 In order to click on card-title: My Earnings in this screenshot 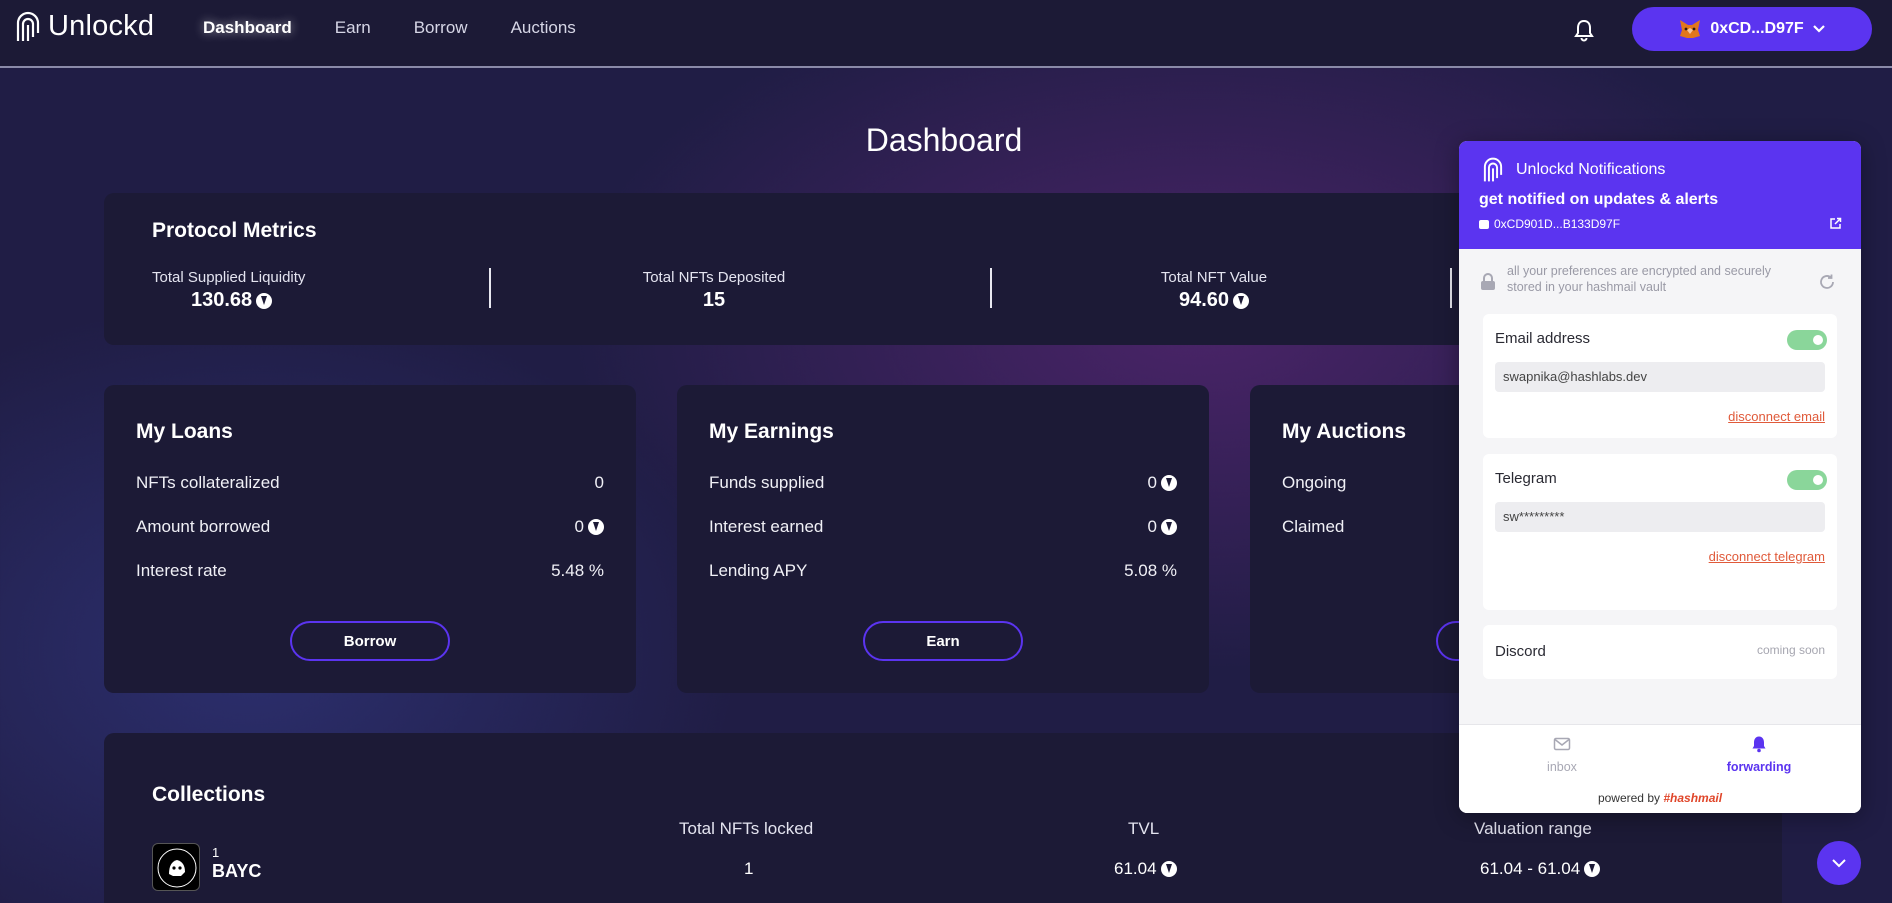, I will do `click(771, 431)`.